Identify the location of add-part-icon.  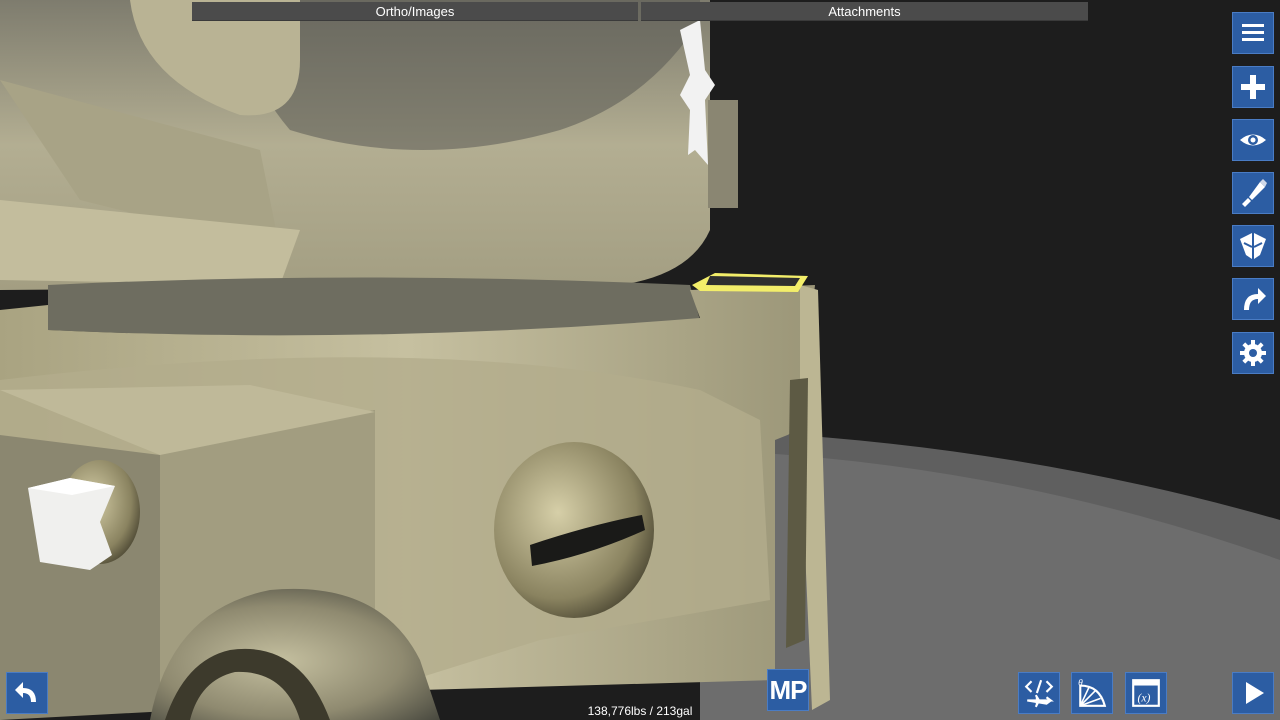
(1253, 87).